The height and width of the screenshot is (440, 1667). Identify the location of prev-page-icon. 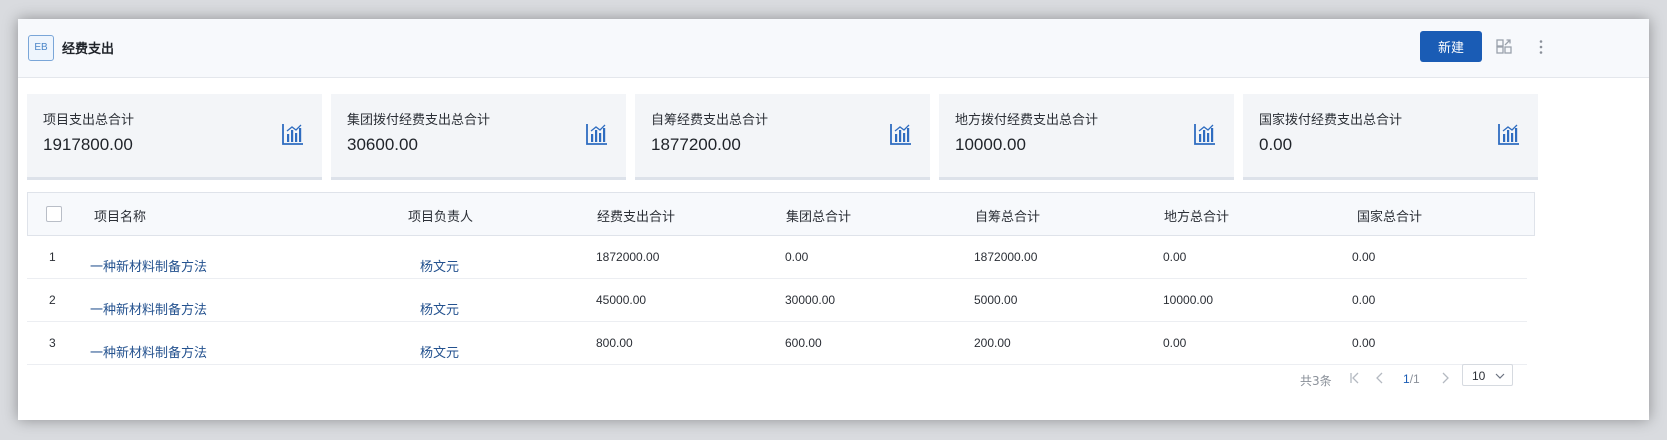
(1380, 379).